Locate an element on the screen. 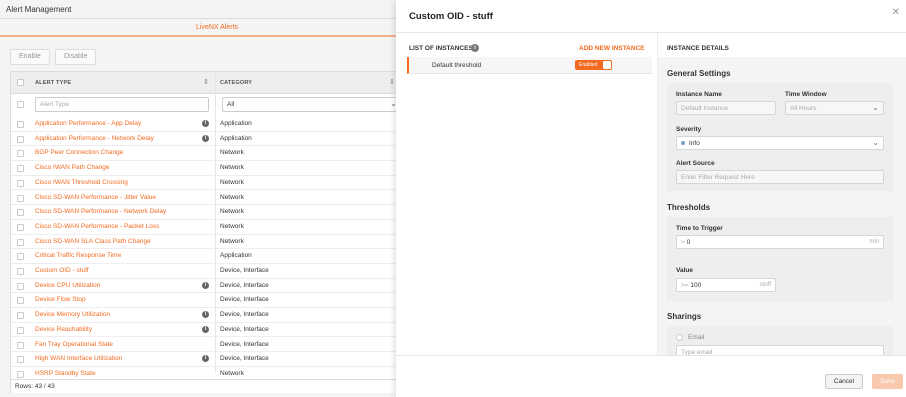  table-row: Cisco IWAN Path Change Network is located at coordinates (206, 168).